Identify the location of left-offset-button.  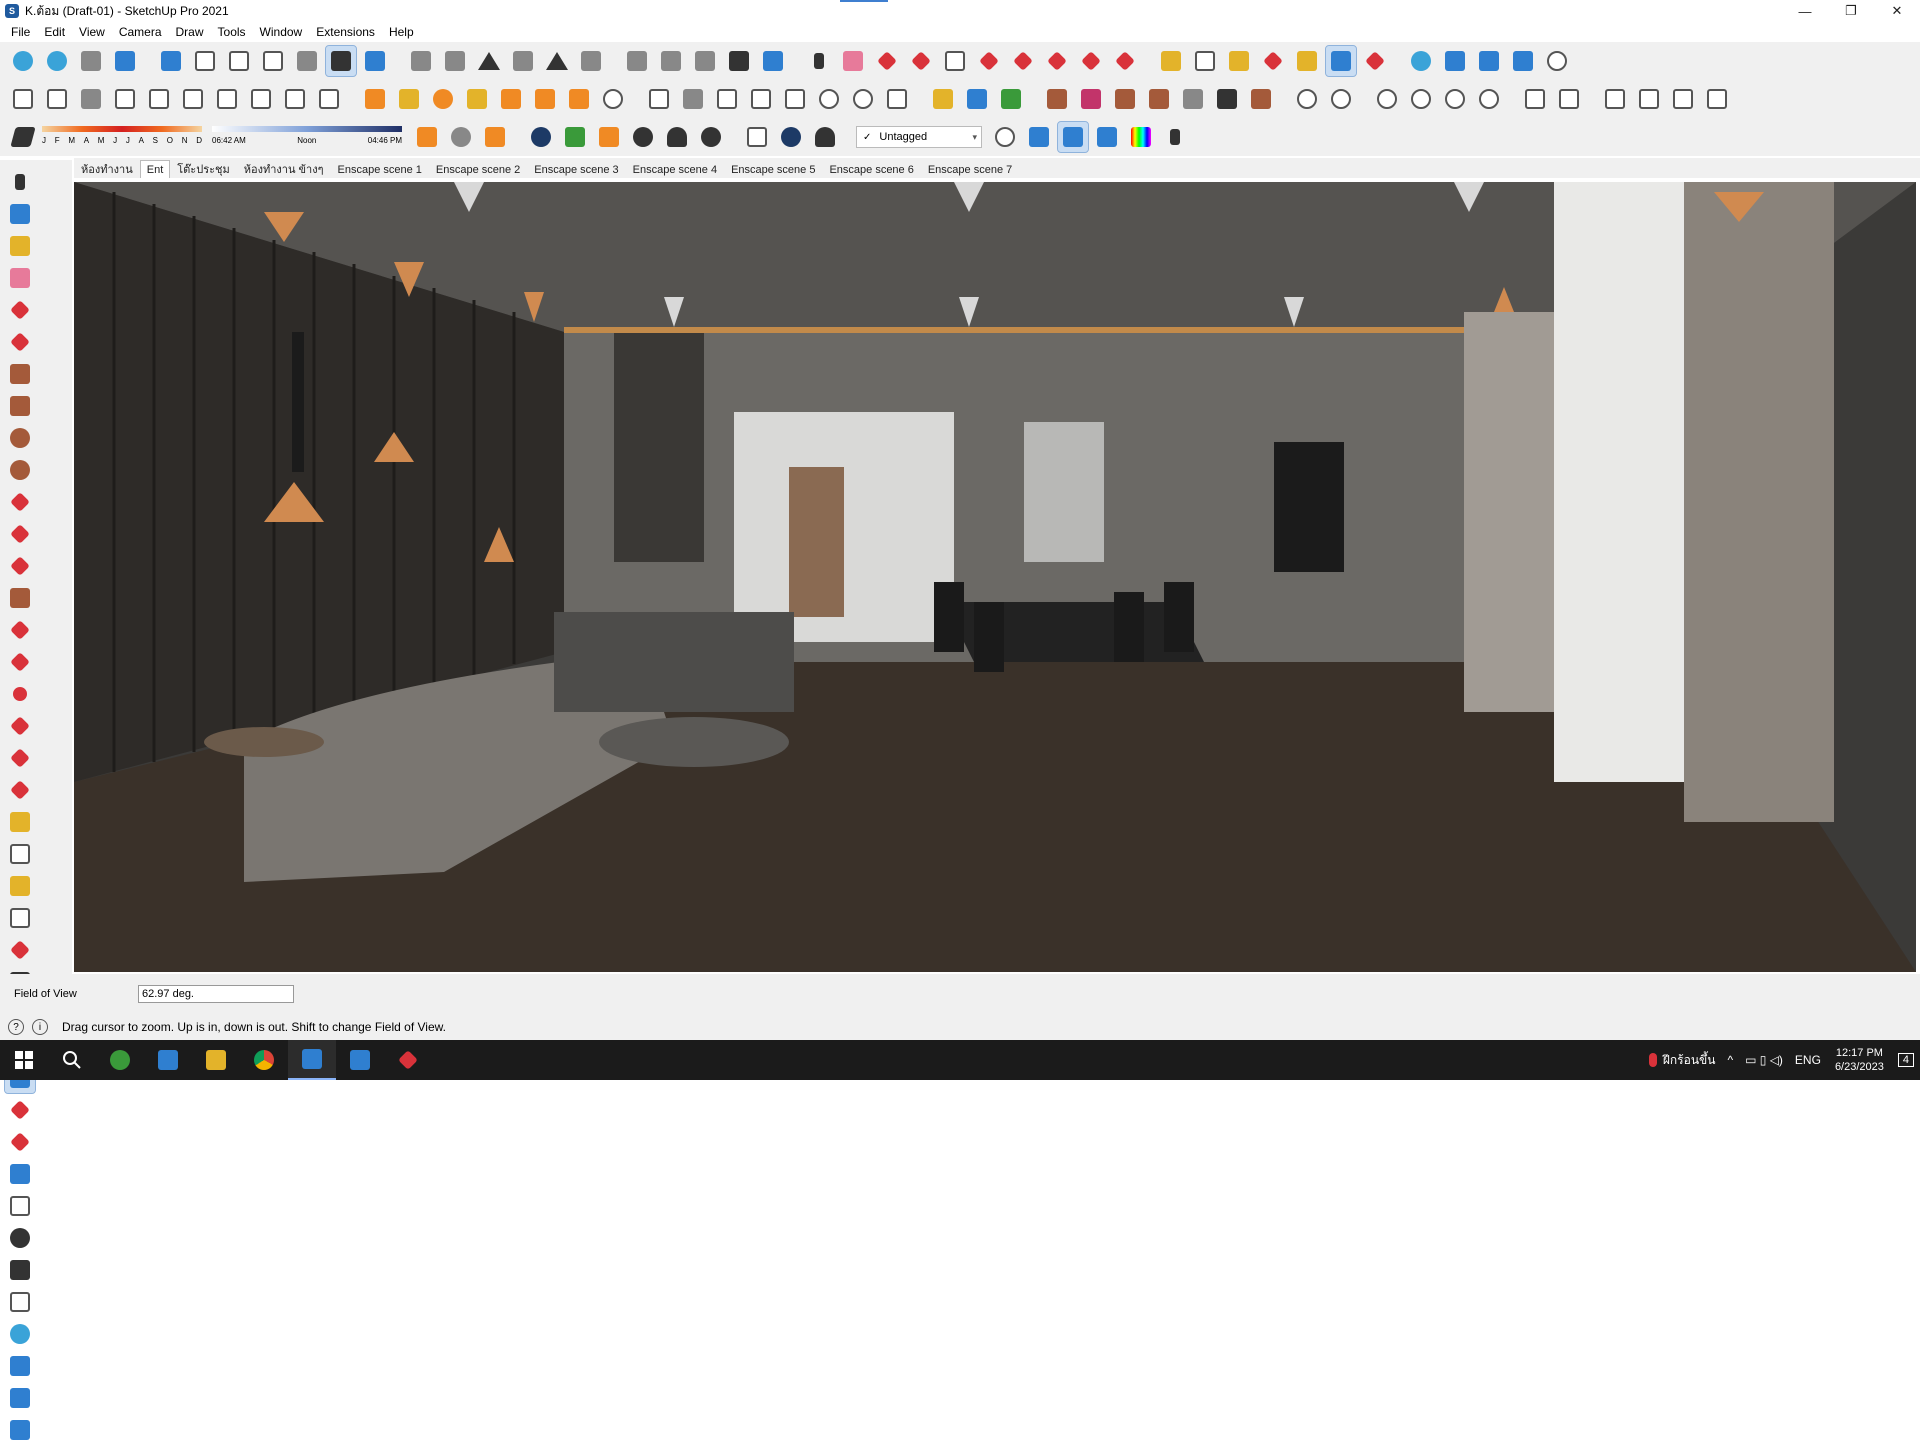
(20, 790).